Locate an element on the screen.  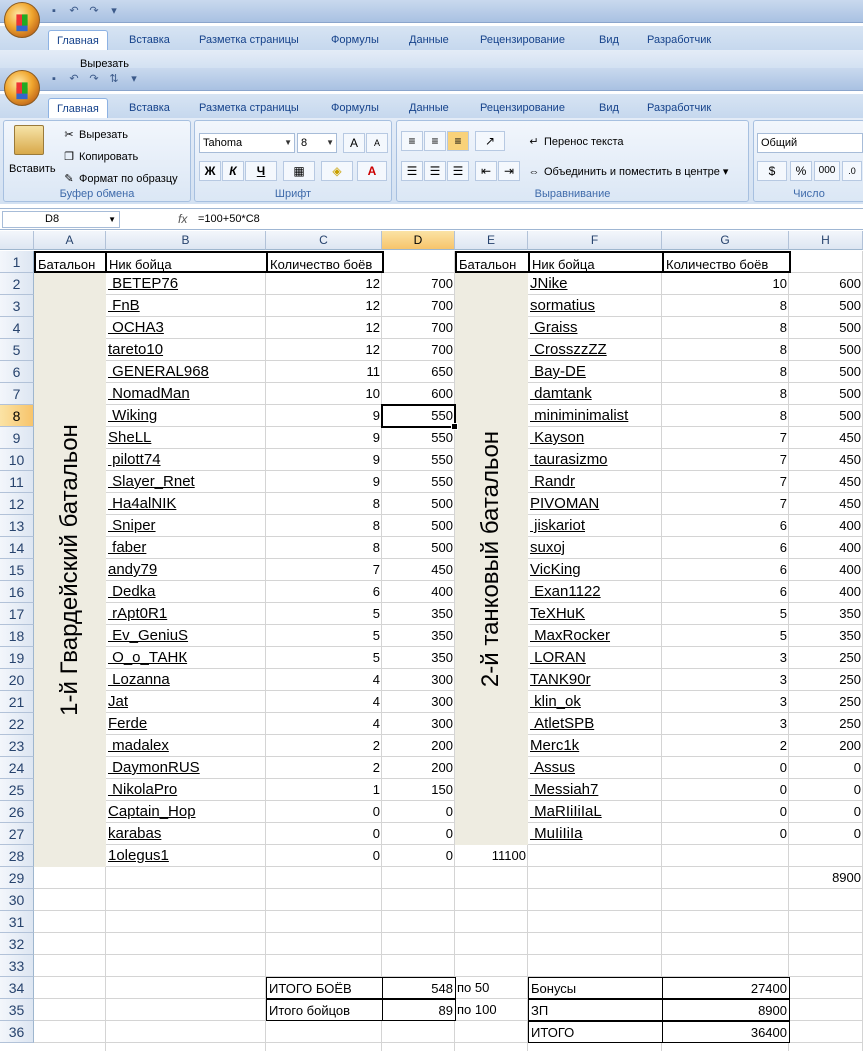
thousands-button: 000 is located at coordinates (827, 171).